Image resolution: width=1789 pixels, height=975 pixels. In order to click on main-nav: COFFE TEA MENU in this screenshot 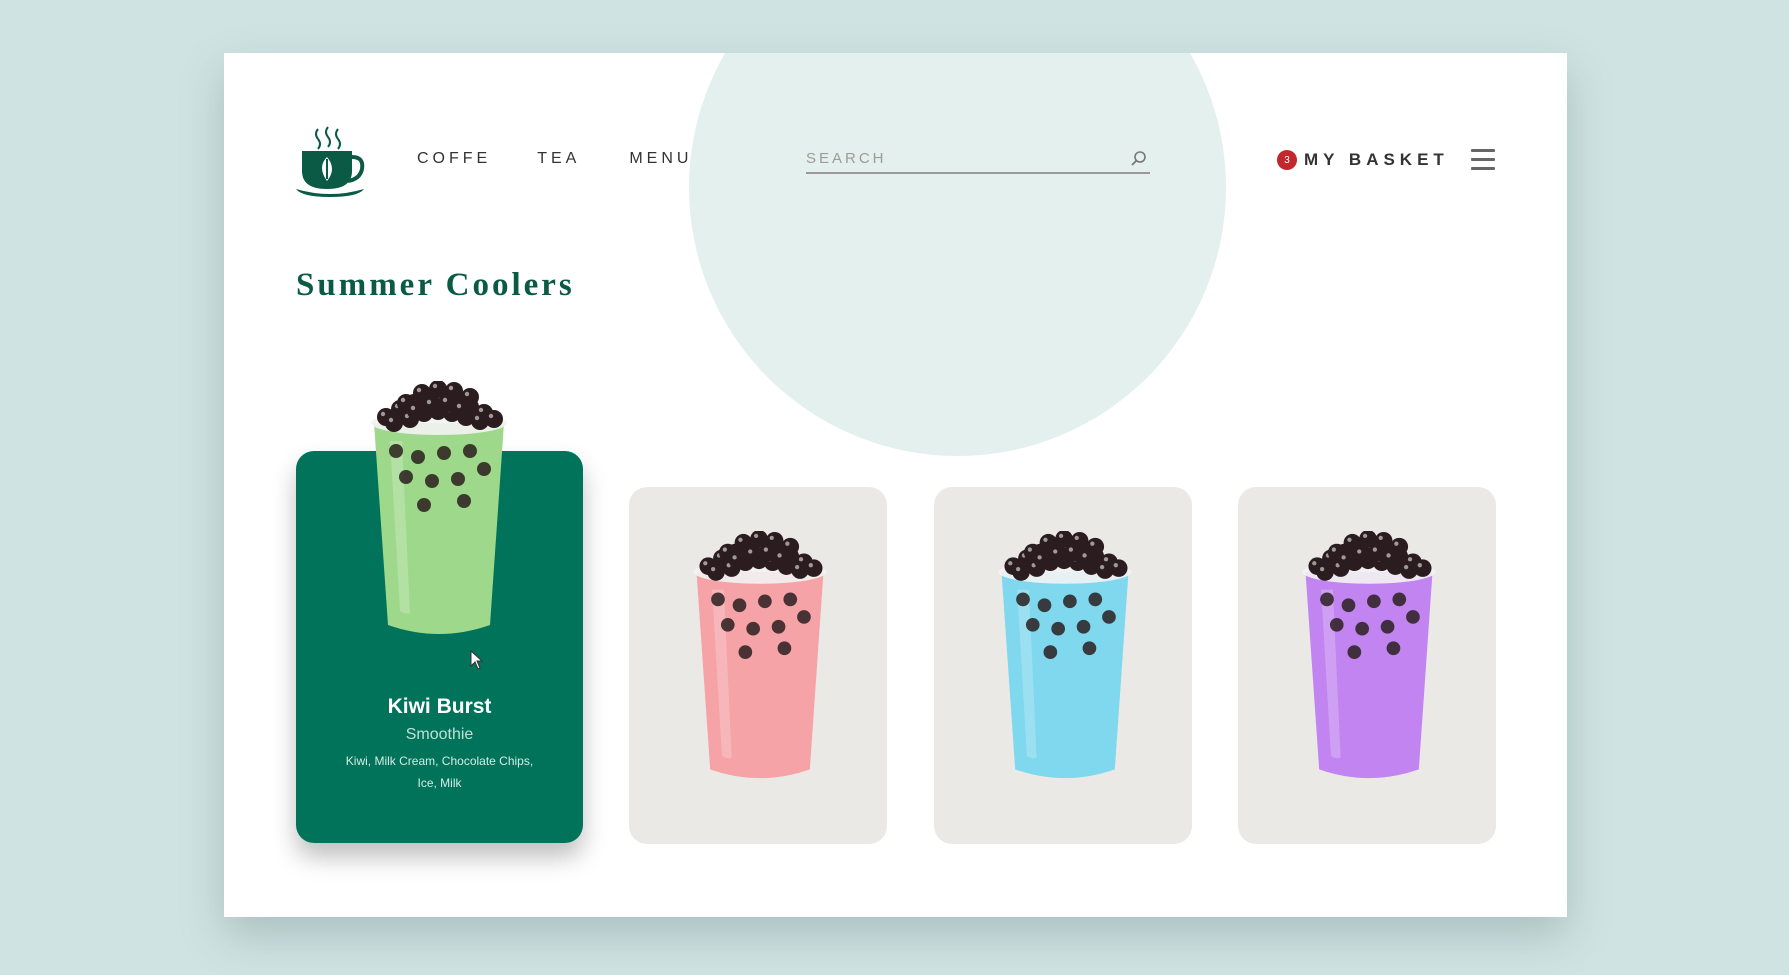, I will do `click(577, 159)`.